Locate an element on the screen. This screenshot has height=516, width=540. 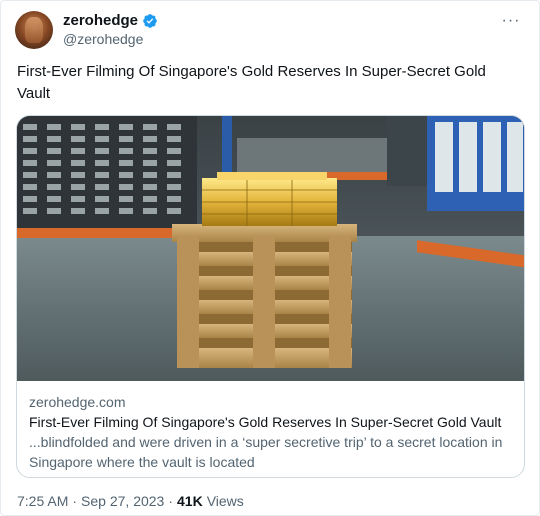
tweet-footer: 7:25 AM · Sep 27, 2023 · 41K Views is located at coordinates (130, 501).